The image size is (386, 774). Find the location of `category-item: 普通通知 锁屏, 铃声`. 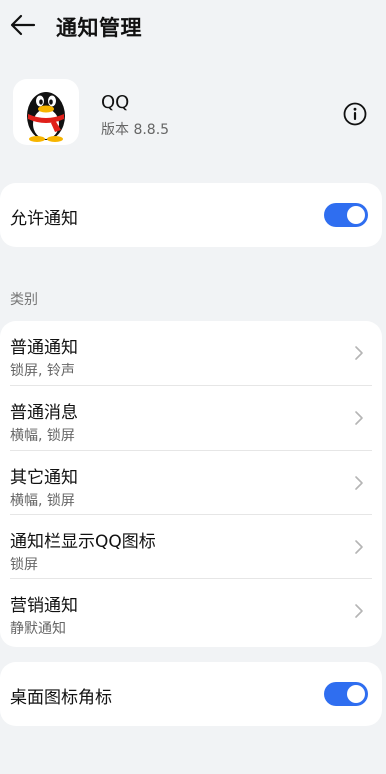

category-item: 普通通知 锁屏, 铃声 is located at coordinates (191, 353).